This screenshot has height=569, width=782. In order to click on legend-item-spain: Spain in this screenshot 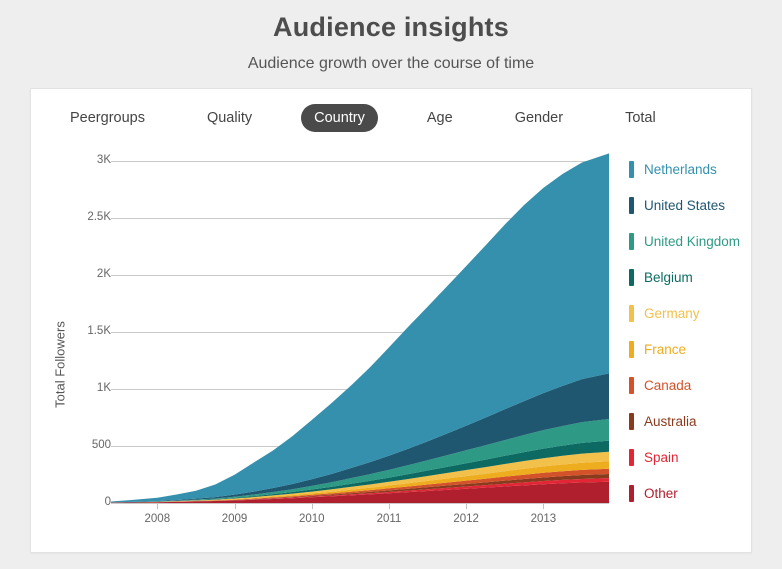, I will do `click(694, 457)`.